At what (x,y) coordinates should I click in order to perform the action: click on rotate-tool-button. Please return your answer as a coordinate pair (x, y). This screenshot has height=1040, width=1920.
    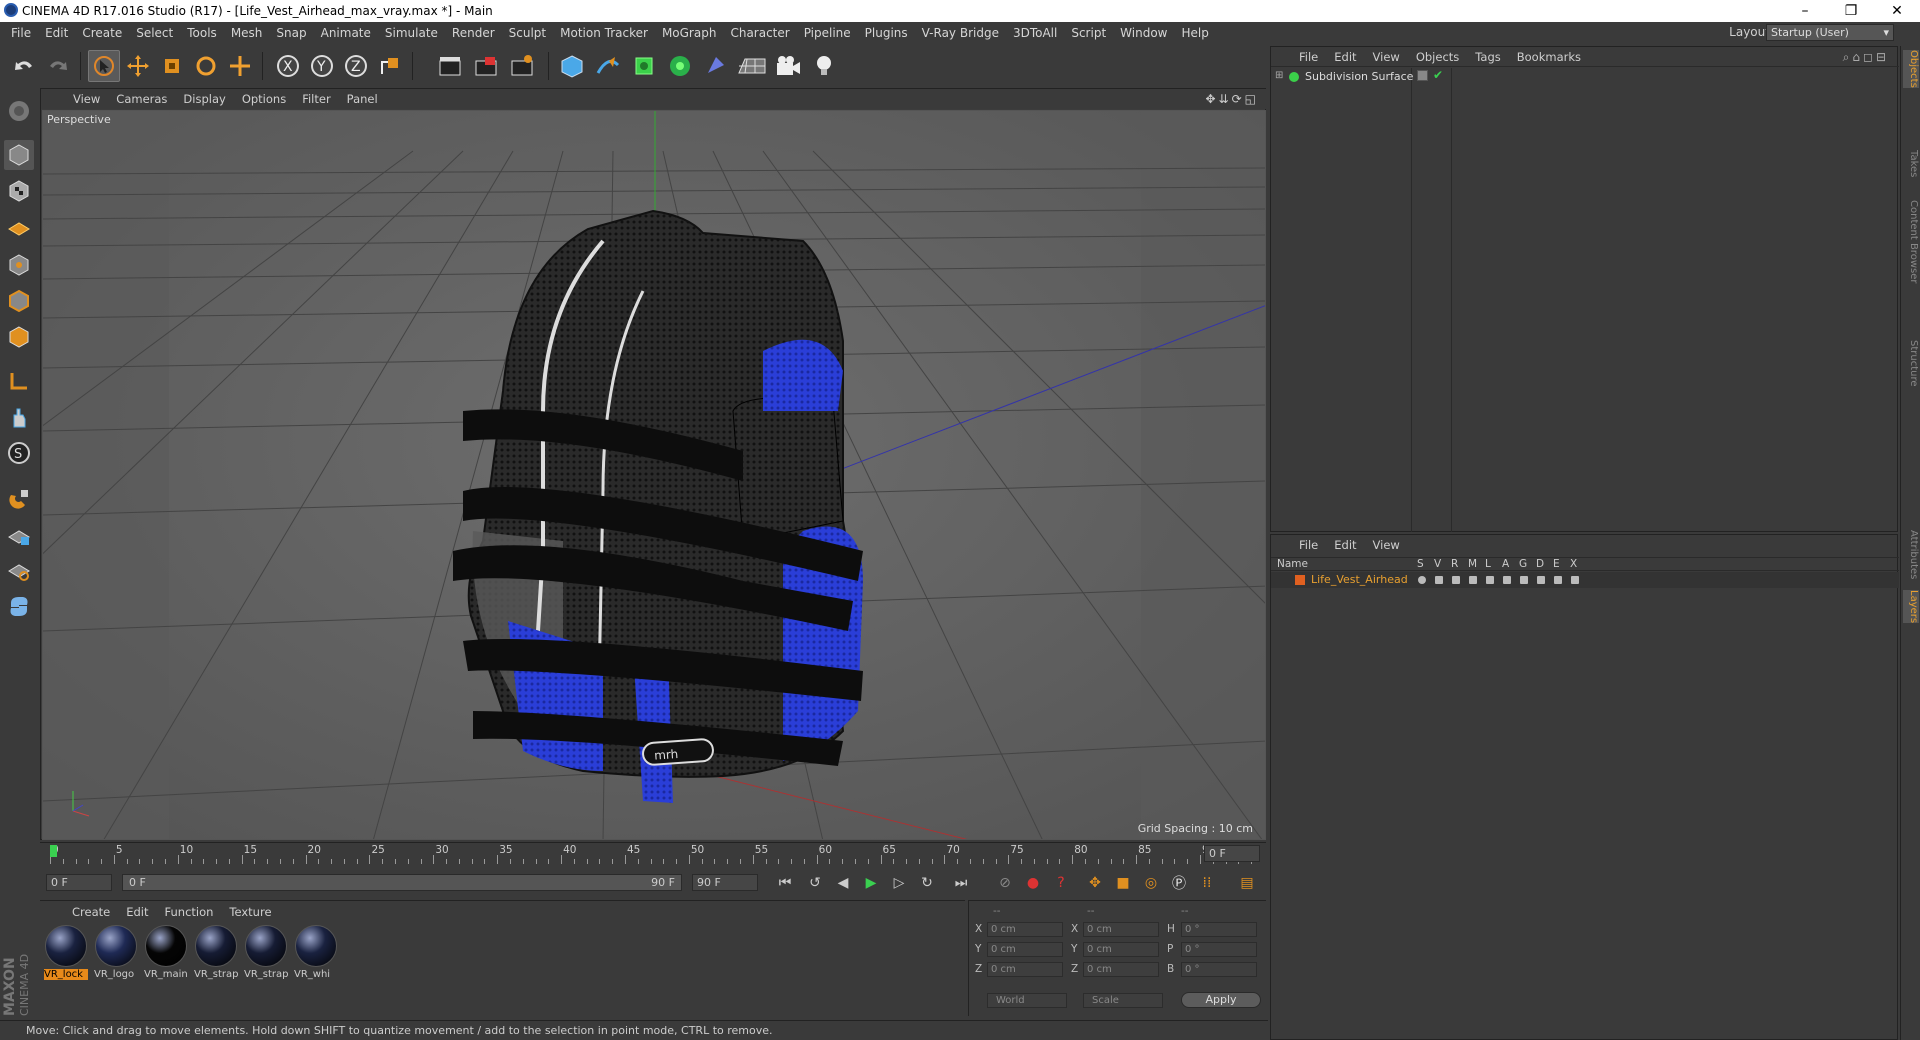
    Looking at the image, I should click on (206, 66).